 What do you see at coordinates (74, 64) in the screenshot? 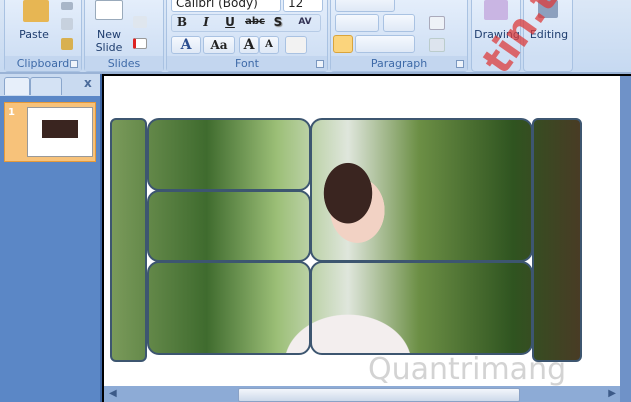
I see `clipboard-launcher` at bounding box center [74, 64].